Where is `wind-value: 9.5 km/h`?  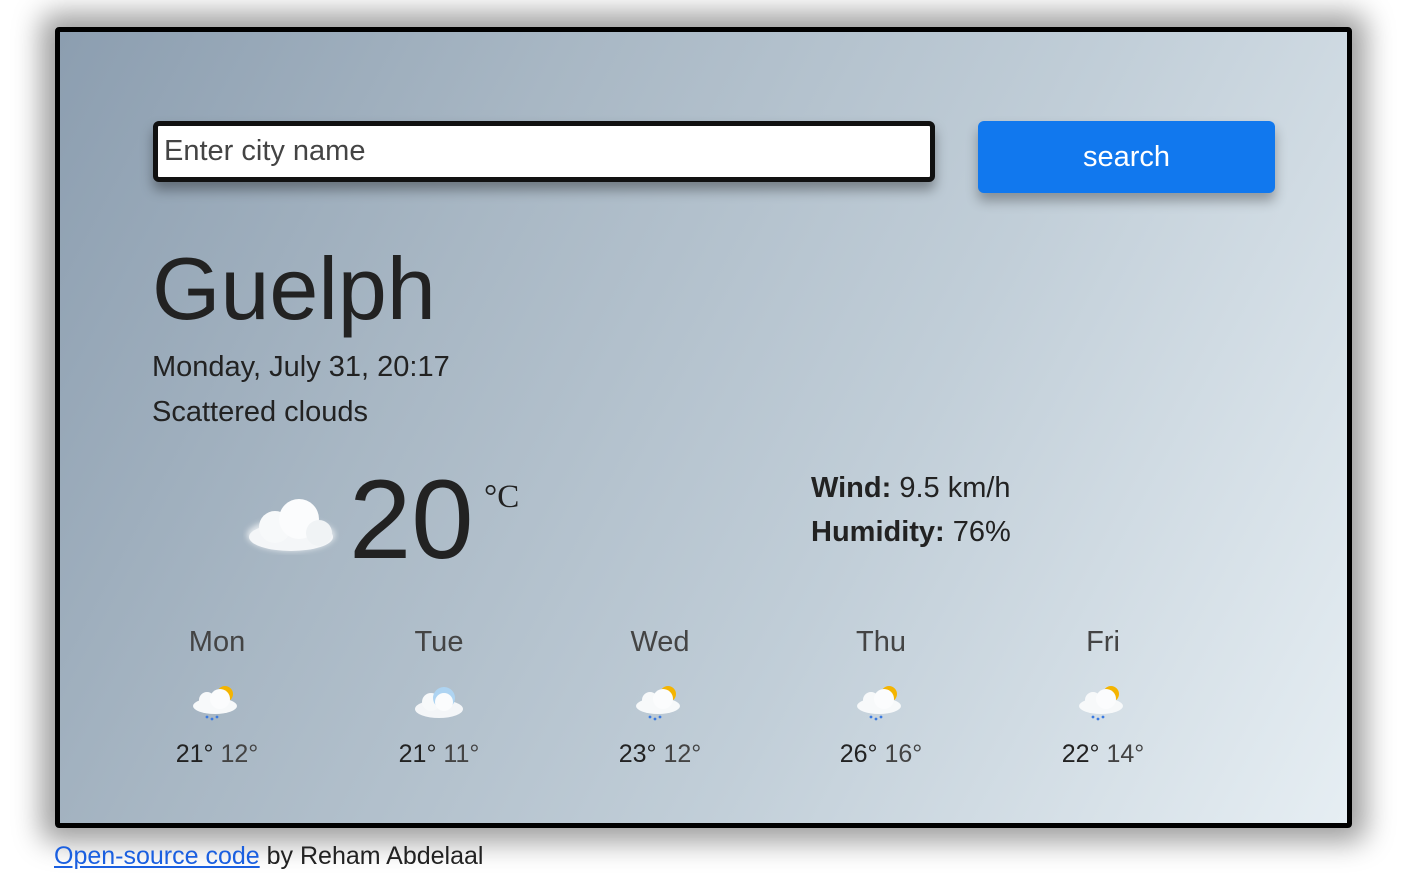
wind-value: 9.5 km/h is located at coordinates (955, 488).